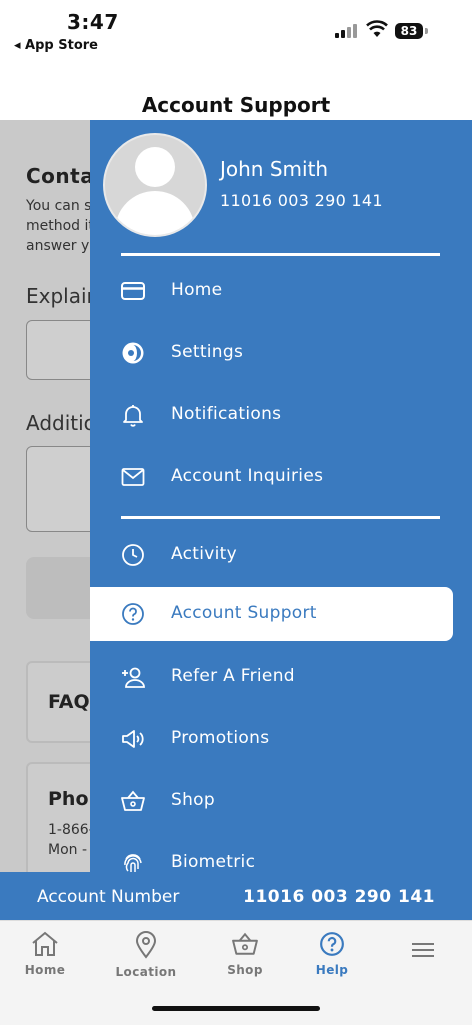 The height and width of the screenshot is (1025, 472). I want to click on menu-item-account-support: Account Support, so click(271, 614).